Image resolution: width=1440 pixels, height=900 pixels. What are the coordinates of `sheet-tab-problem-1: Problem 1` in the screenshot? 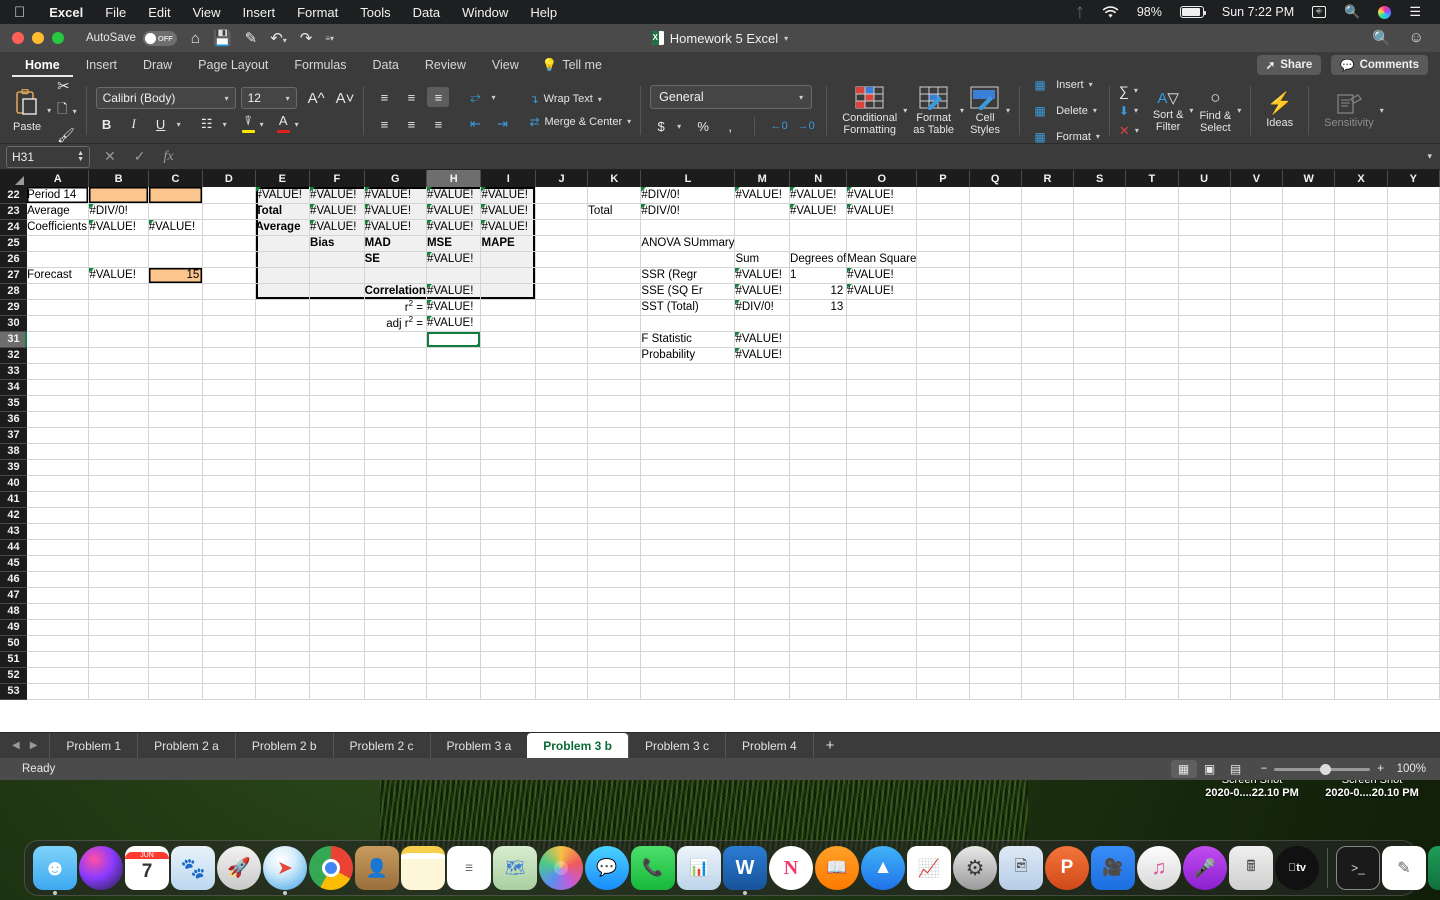 It's located at (93, 745).